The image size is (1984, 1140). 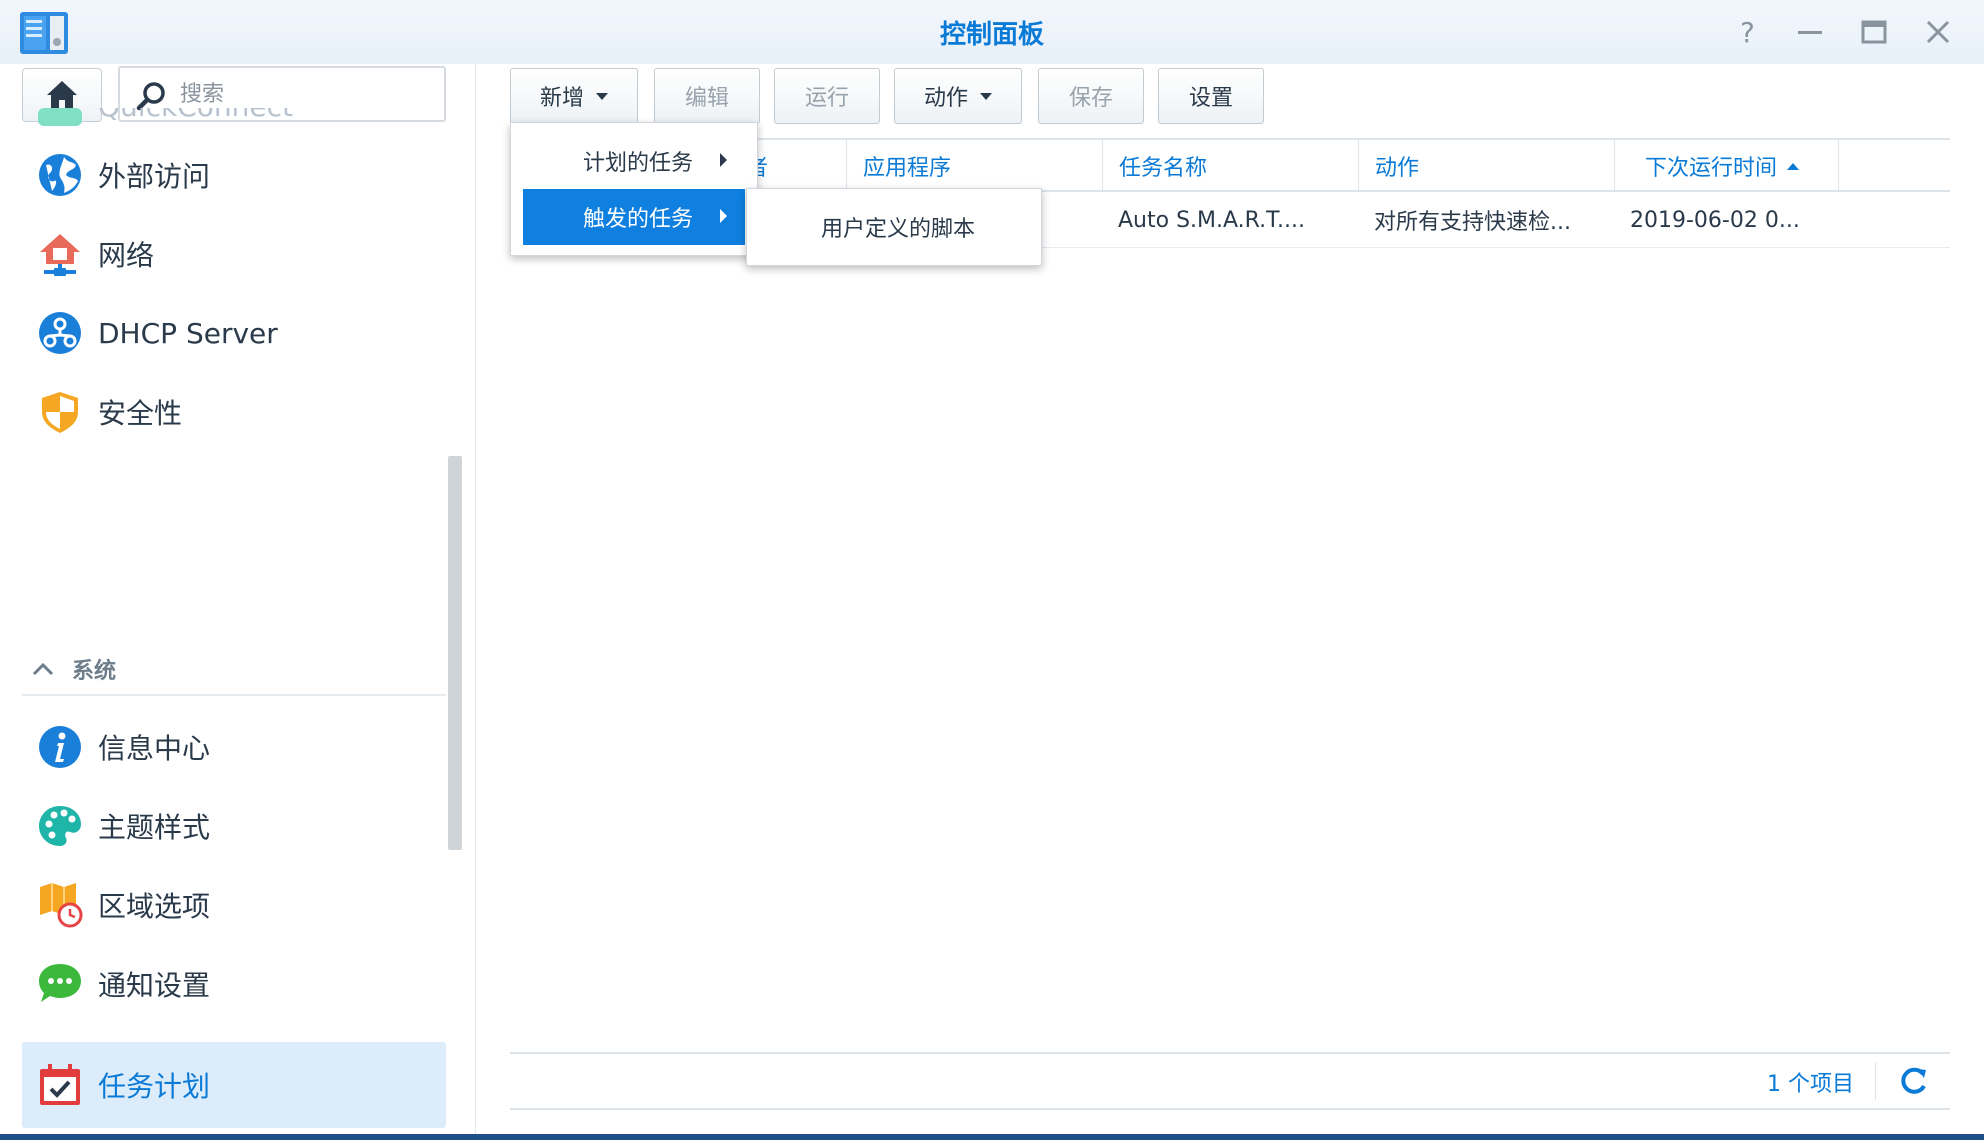 I want to click on menu-item-scheduled-task: 计划的任务, so click(x=634, y=161).